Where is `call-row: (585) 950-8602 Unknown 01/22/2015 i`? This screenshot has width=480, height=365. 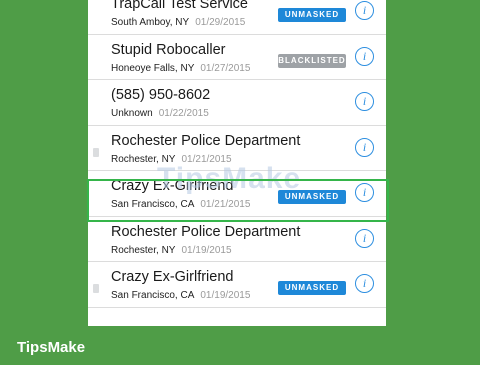 call-row: (585) 950-8602 Unknown 01/22/2015 i is located at coordinates (237, 103).